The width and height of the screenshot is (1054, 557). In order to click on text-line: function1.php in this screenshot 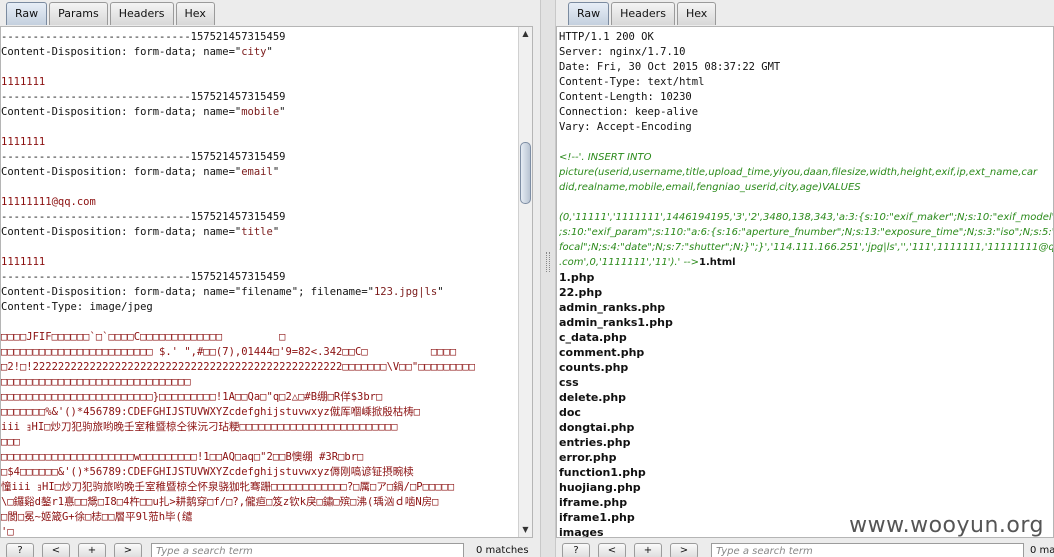, I will do `click(602, 472)`.